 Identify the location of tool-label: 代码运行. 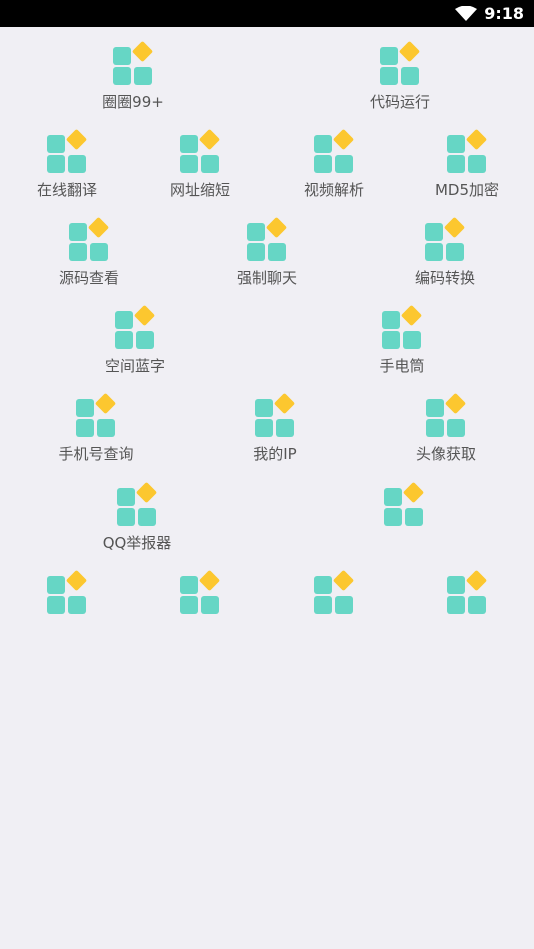
(399, 102).